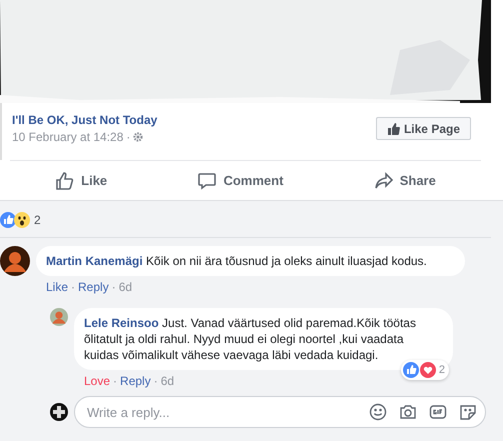 This screenshot has height=441, width=503. What do you see at coordinates (85, 120) in the screenshot?
I see `page-name-link: I'll Be OK, Just Not Today` at bounding box center [85, 120].